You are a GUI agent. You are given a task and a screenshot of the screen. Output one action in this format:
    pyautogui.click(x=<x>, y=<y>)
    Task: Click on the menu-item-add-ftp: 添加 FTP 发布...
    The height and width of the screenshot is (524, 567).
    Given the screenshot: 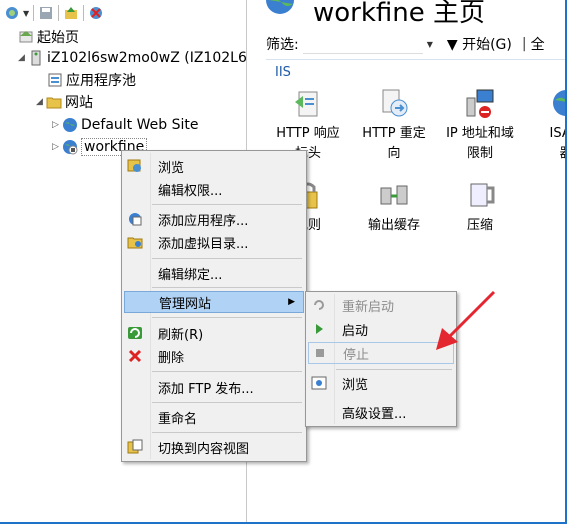 What is the action you would take?
    pyautogui.click(x=214, y=387)
    